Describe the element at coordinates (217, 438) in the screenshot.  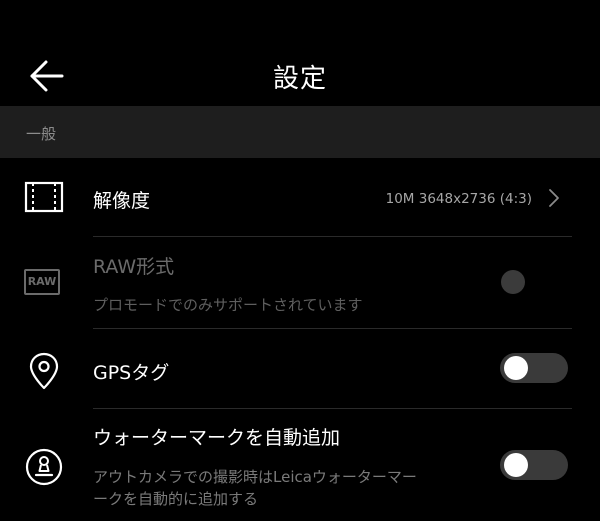
I see `watermark-label: ウォーターマークを自動追加` at that location.